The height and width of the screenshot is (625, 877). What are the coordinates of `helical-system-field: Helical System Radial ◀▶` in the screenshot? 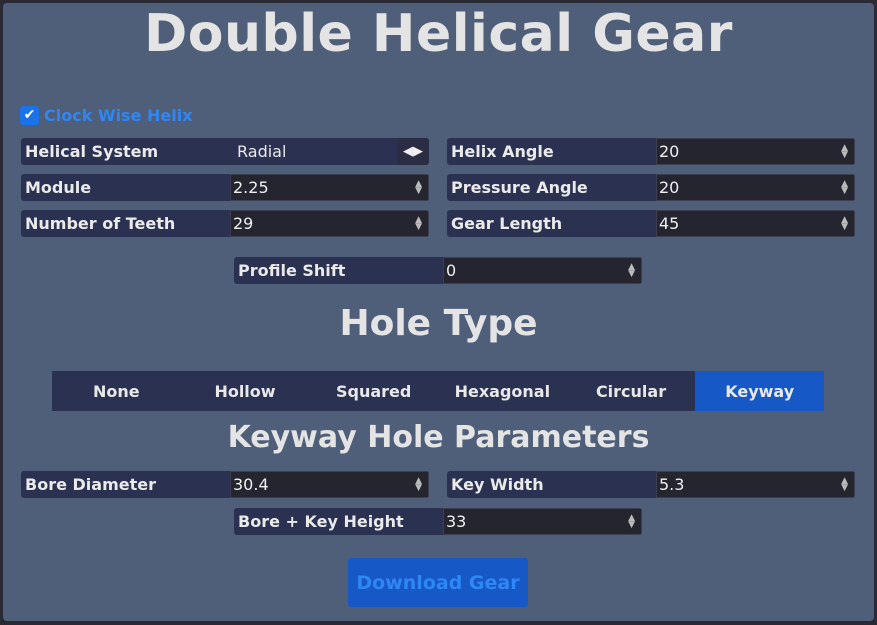 It's located at (225, 151).